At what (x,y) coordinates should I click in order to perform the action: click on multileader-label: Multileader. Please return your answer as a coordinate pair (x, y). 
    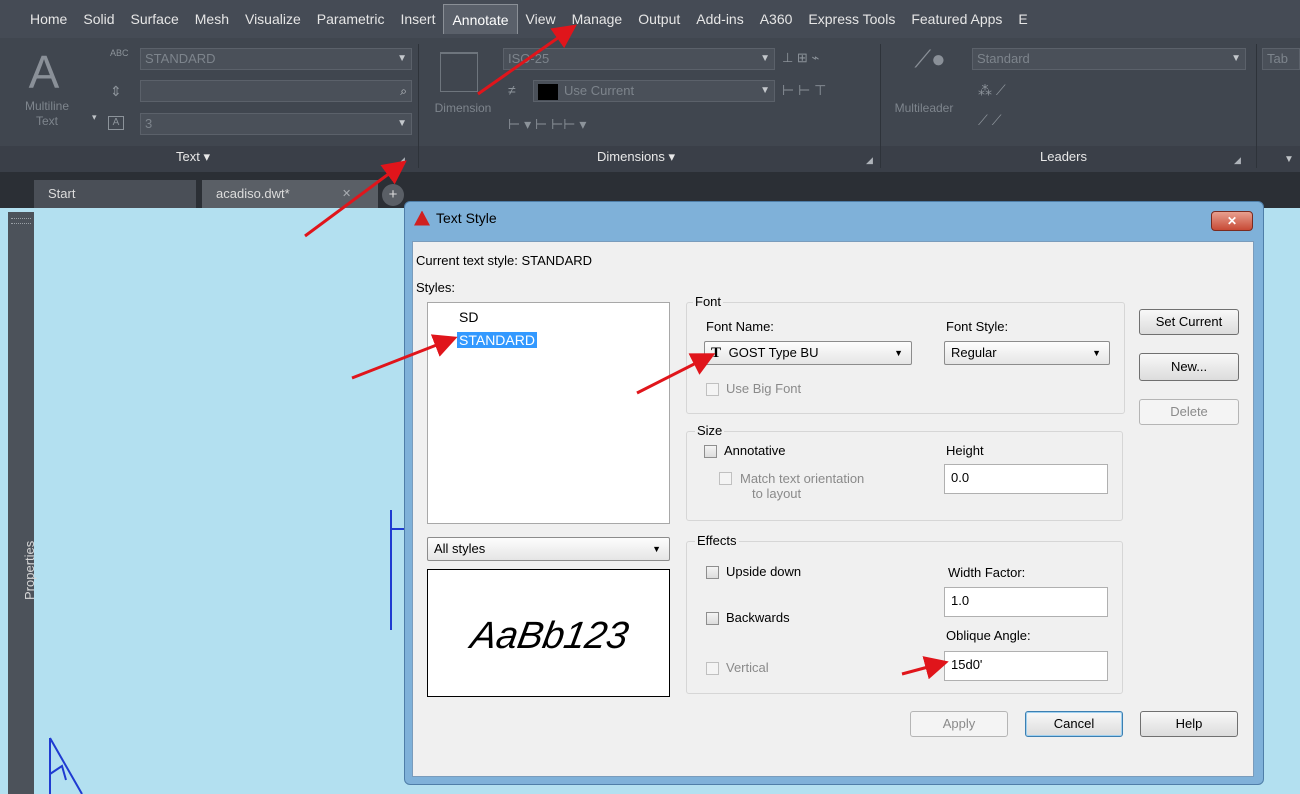
    Looking at the image, I should click on (924, 108).